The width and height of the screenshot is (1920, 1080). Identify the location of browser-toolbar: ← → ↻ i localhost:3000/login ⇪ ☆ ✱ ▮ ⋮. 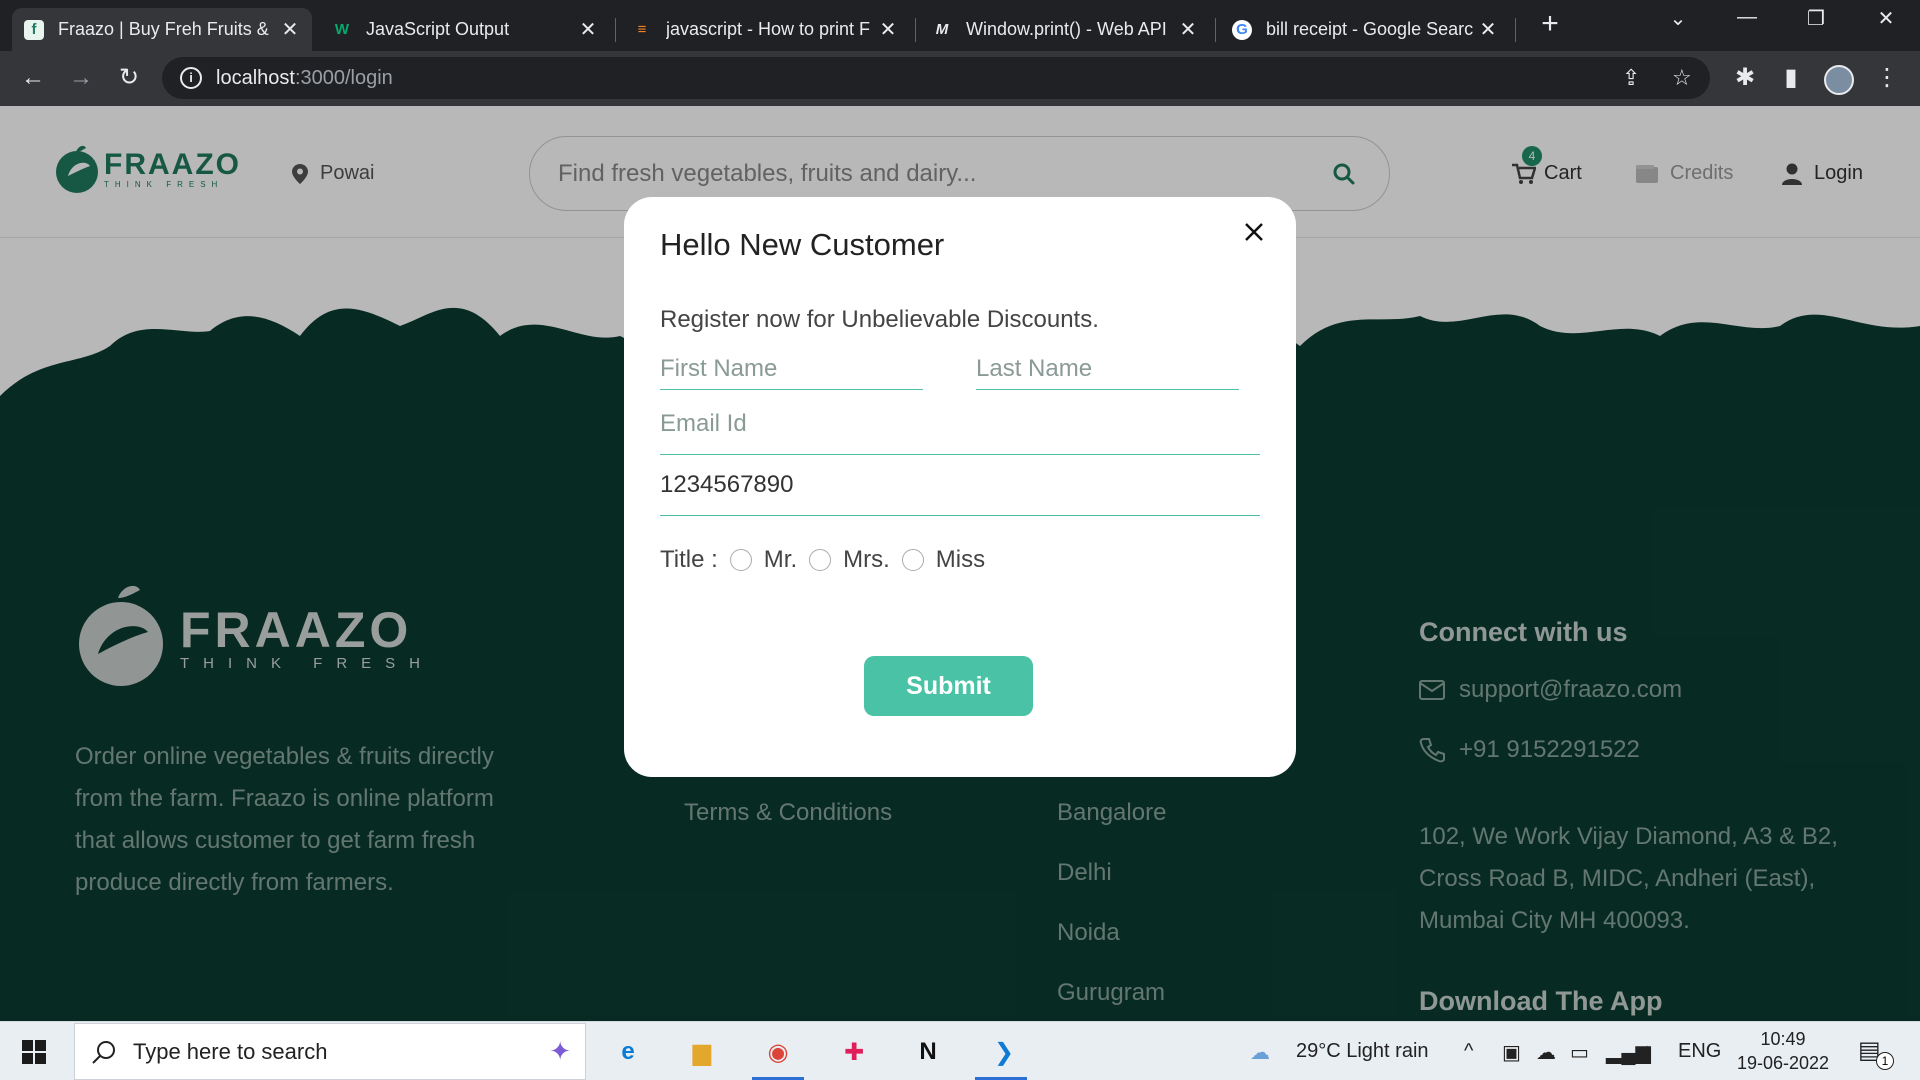
(960, 78).